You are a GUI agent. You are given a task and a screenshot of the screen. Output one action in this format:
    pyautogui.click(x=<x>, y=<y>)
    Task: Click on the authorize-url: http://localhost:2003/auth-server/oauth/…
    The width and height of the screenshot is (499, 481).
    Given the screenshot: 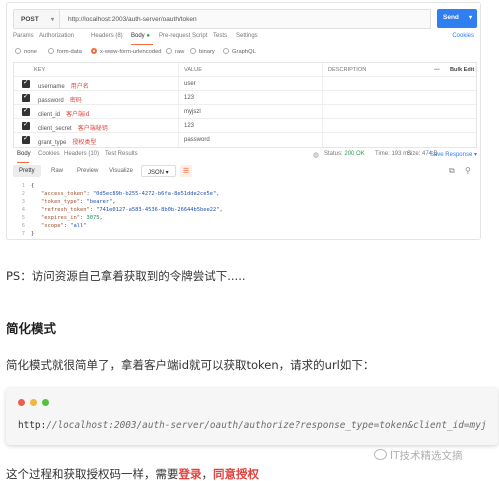 What is the action you would take?
    pyautogui.click(x=252, y=425)
    